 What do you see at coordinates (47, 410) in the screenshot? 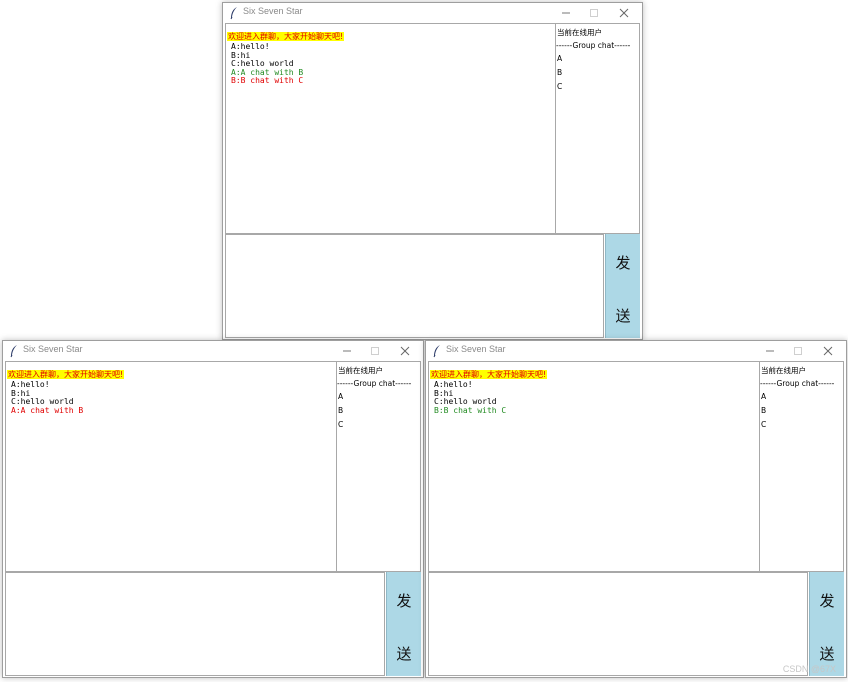
I see `chat-message: A:A chat with B` at bounding box center [47, 410].